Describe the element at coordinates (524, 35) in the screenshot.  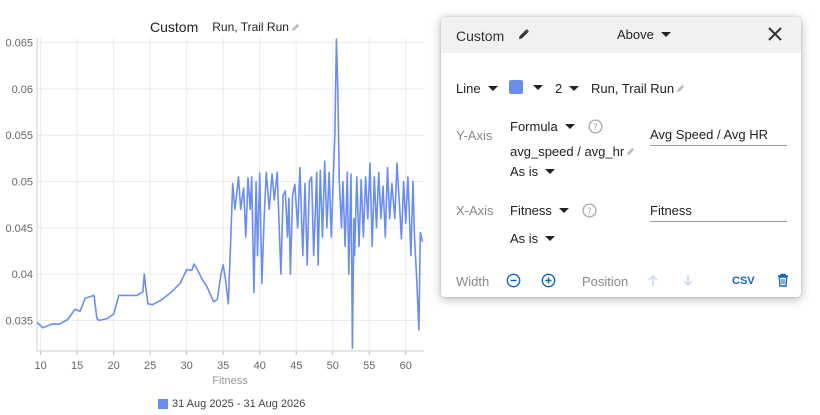
I see `edit-title-pencil-icon` at that location.